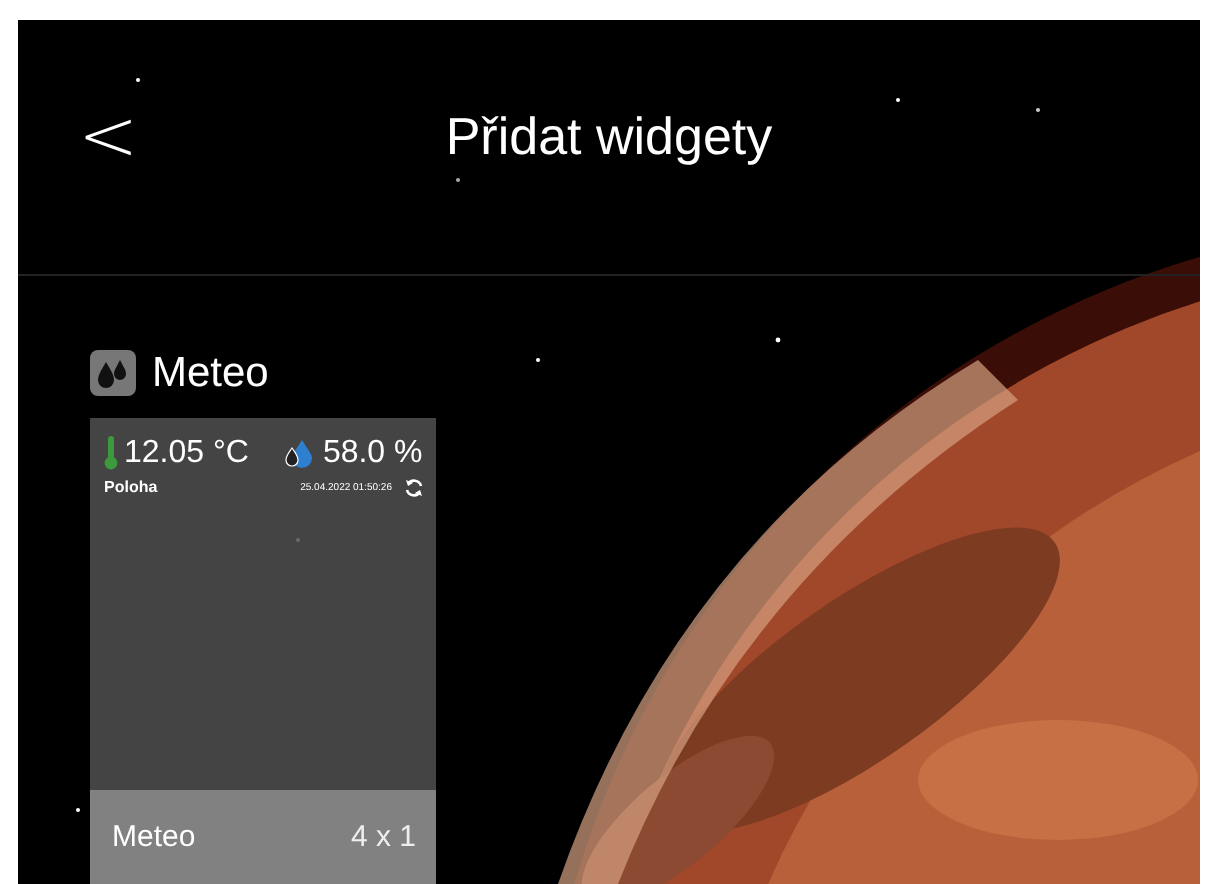  Describe the element at coordinates (111, 453) in the screenshot. I see `thermometer-icon` at that location.